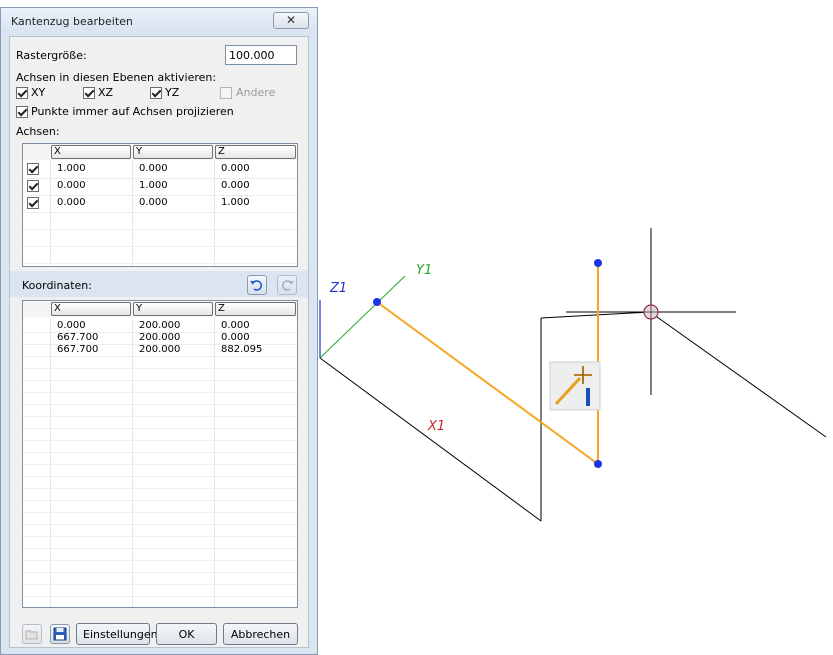  What do you see at coordinates (38, 131) in the screenshot?
I see `axes-section-label: Achsen:` at bounding box center [38, 131].